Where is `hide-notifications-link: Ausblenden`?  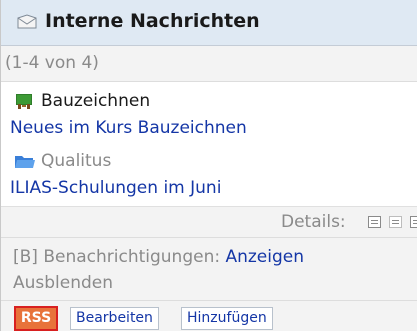
hide-notifications-link: Ausblenden is located at coordinates (63, 283).